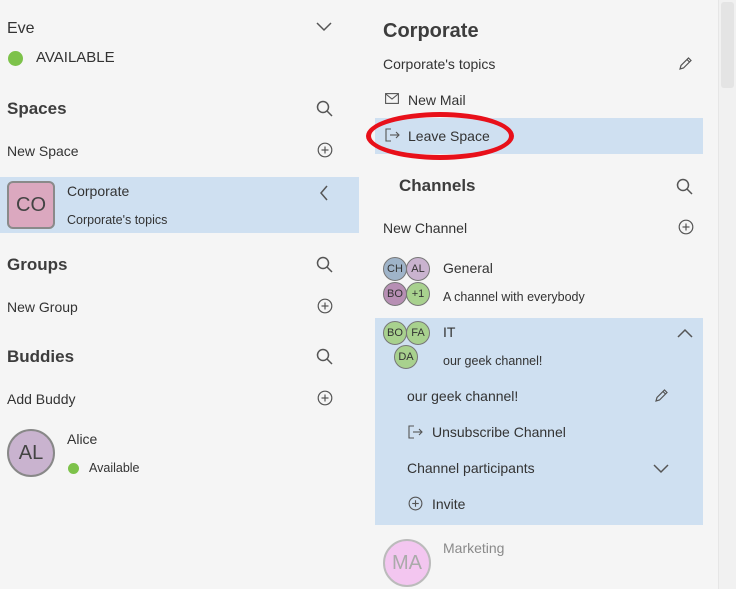 This screenshot has height=589, width=736. I want to click on channel-name: General, so click(468, 268).